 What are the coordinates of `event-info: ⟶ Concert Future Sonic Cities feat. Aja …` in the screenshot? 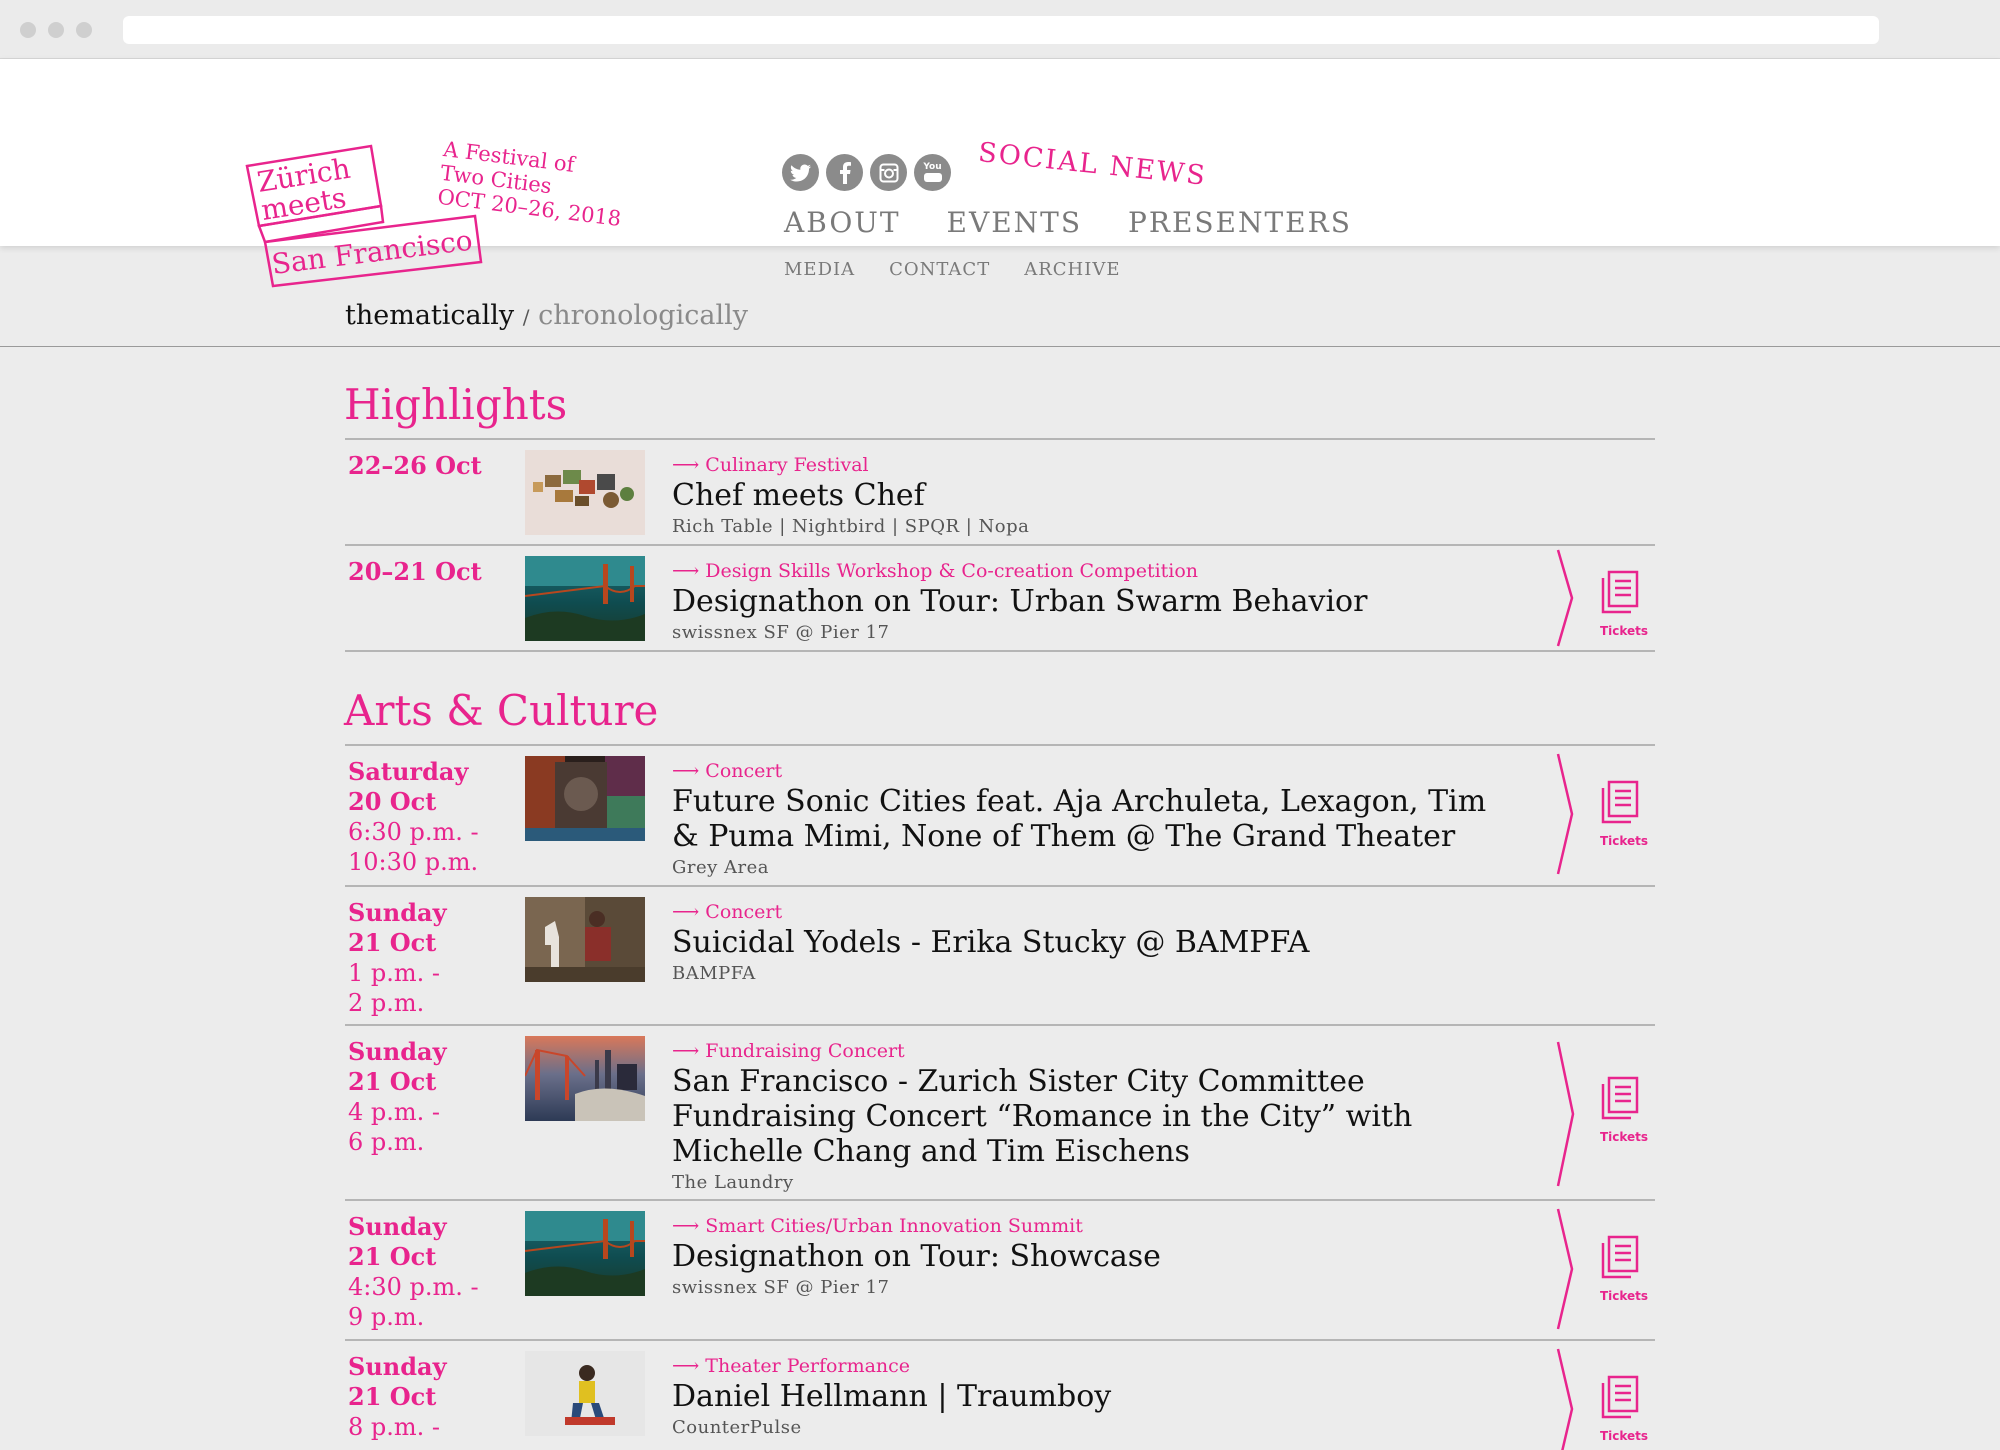 It's located at (1087, 820).